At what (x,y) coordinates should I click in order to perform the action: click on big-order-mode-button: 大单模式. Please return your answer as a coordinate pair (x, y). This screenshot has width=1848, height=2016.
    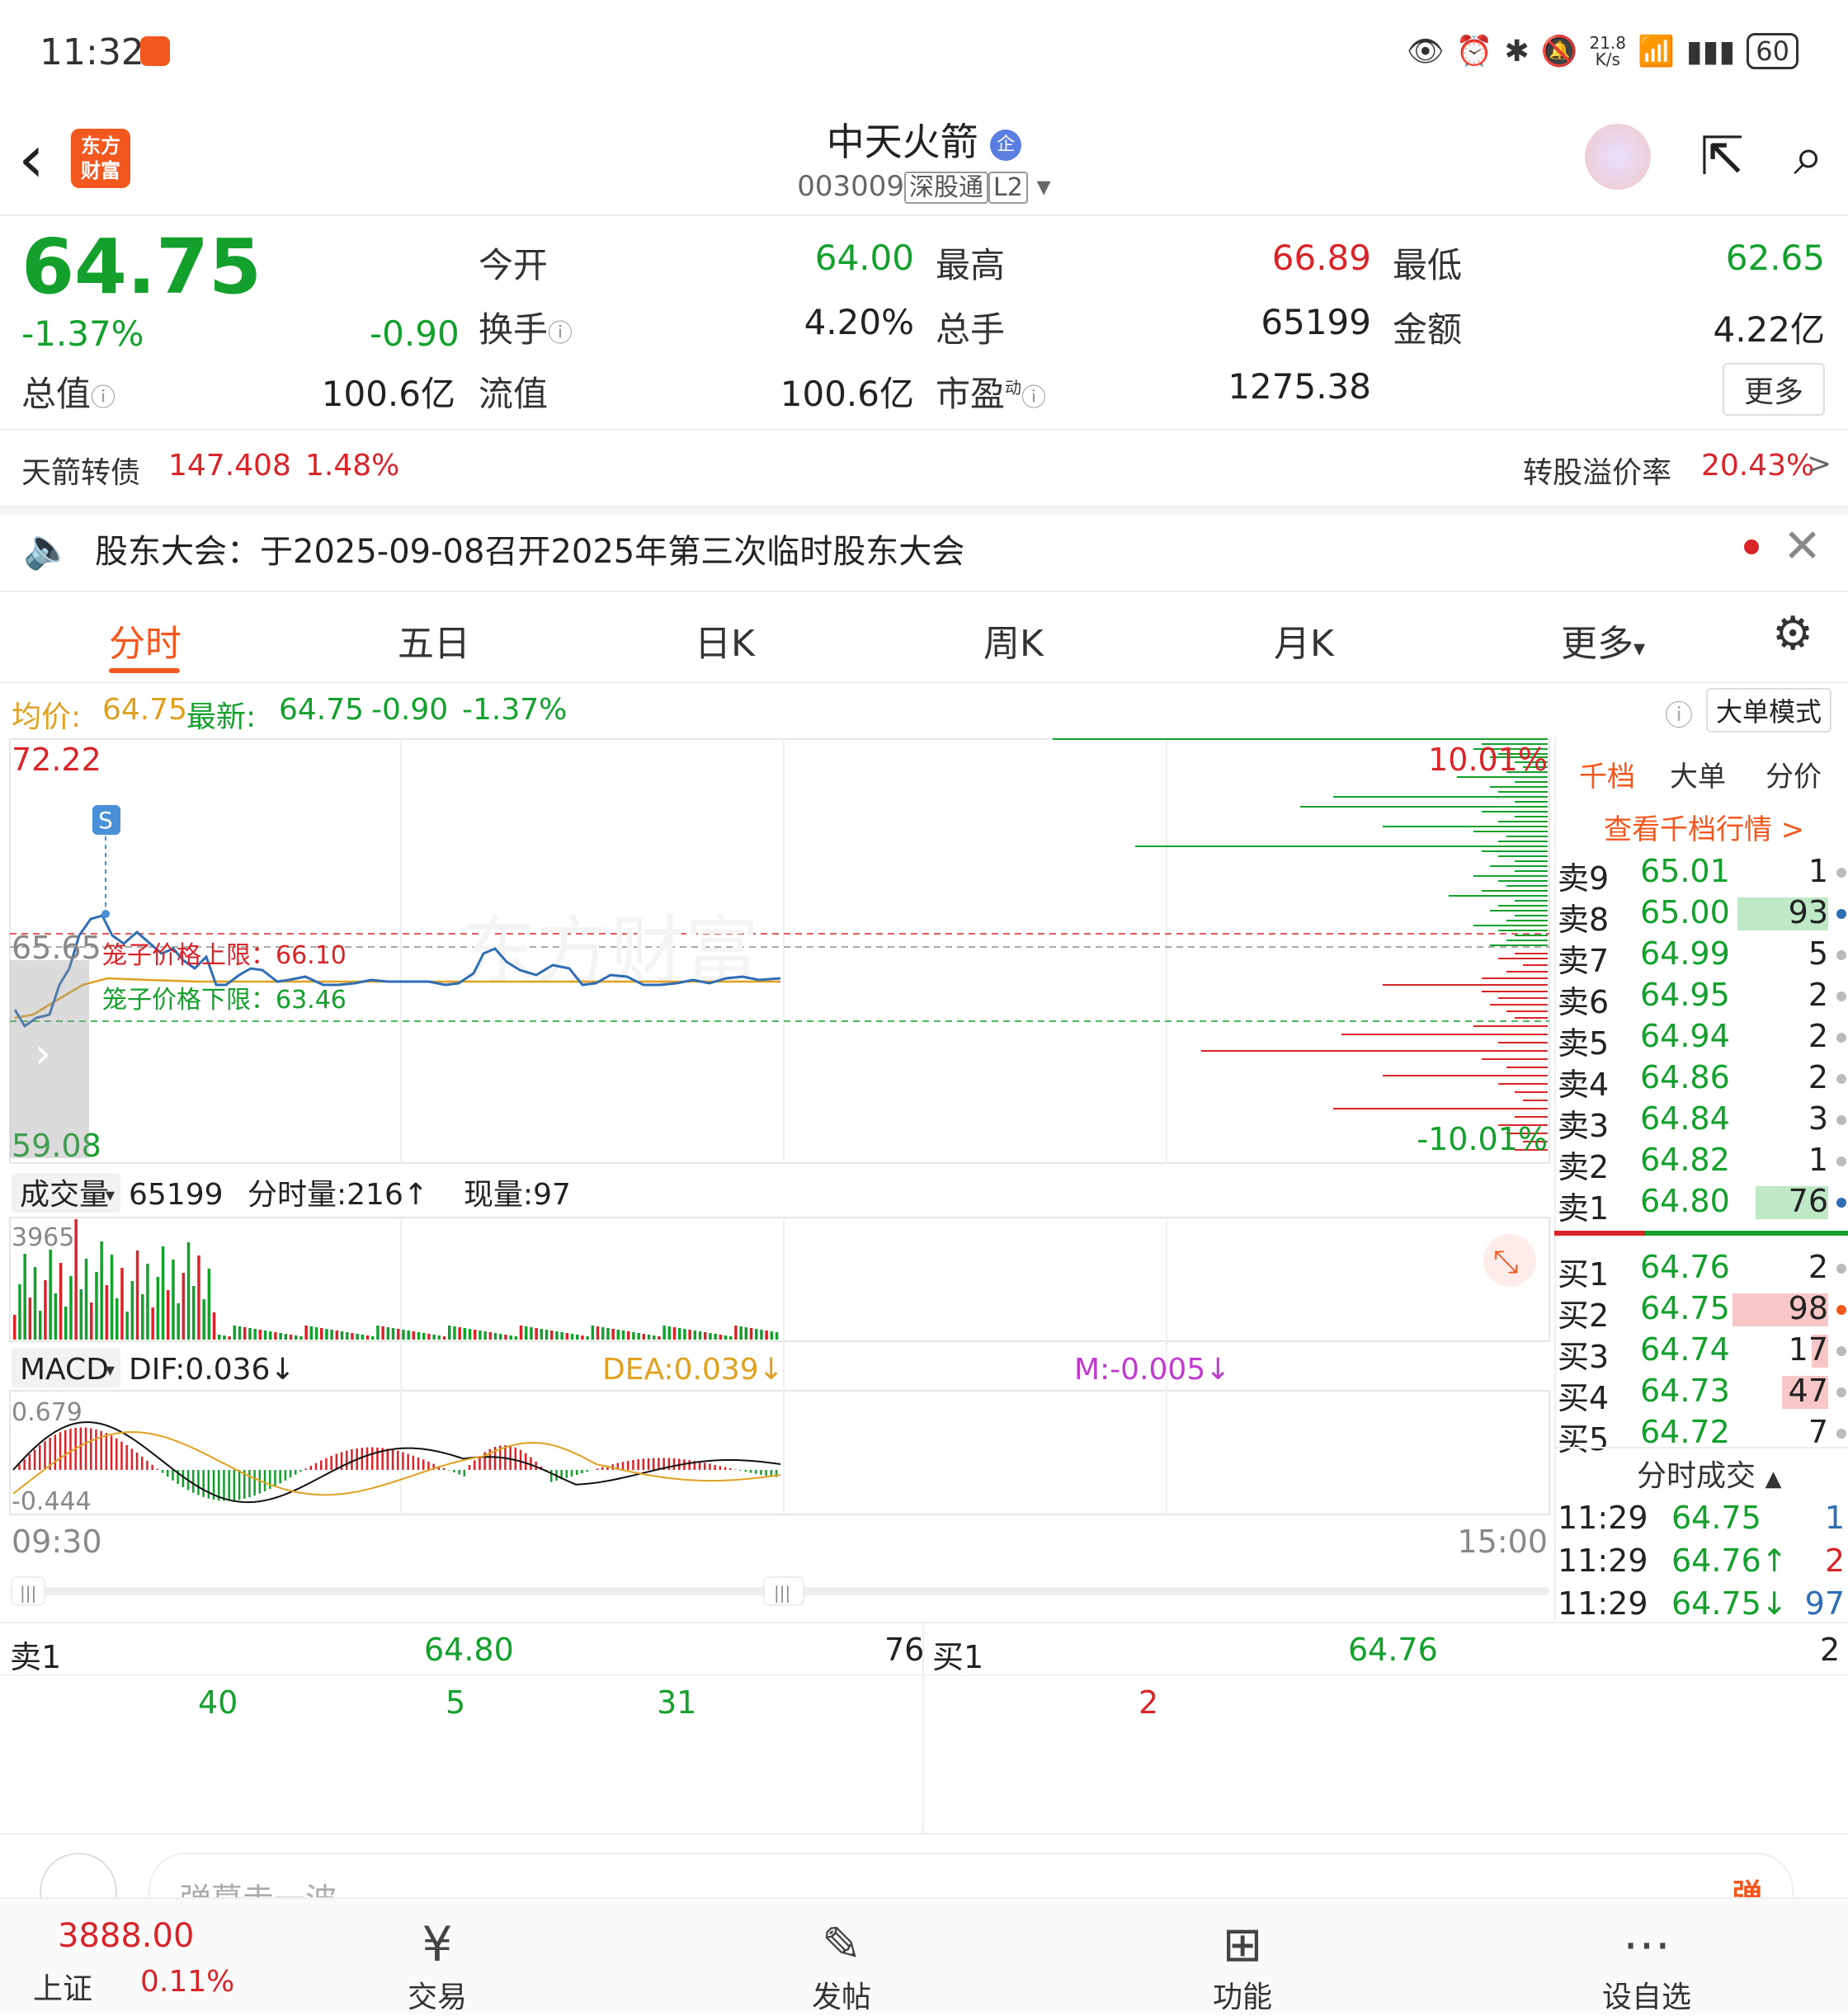
    Looking at the image, I should click on (1769, 710).